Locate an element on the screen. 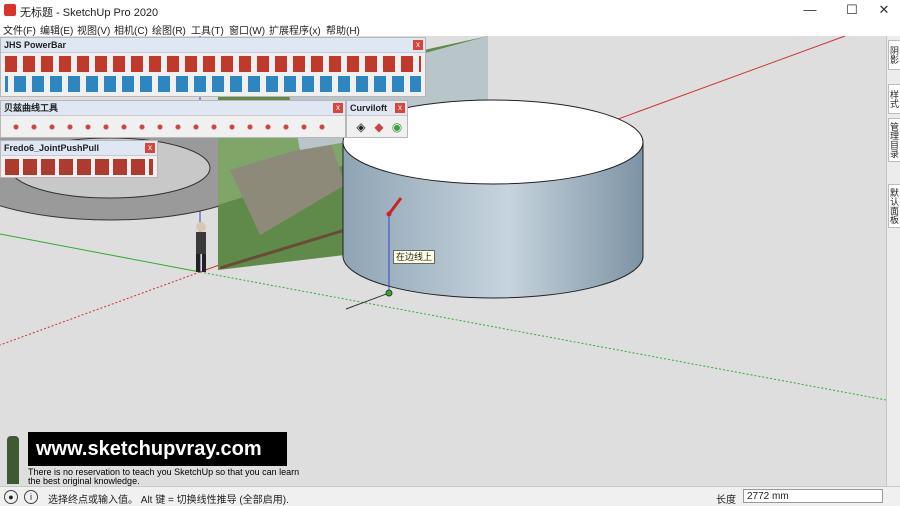  palette-title: Fredo6_JointPushPull is located at coordinates (79, 148).